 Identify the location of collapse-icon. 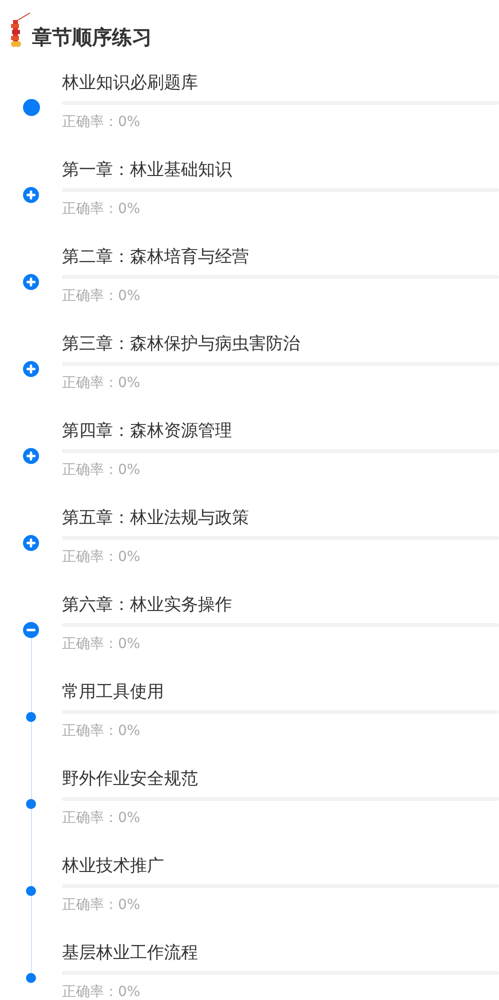
(31, 630).